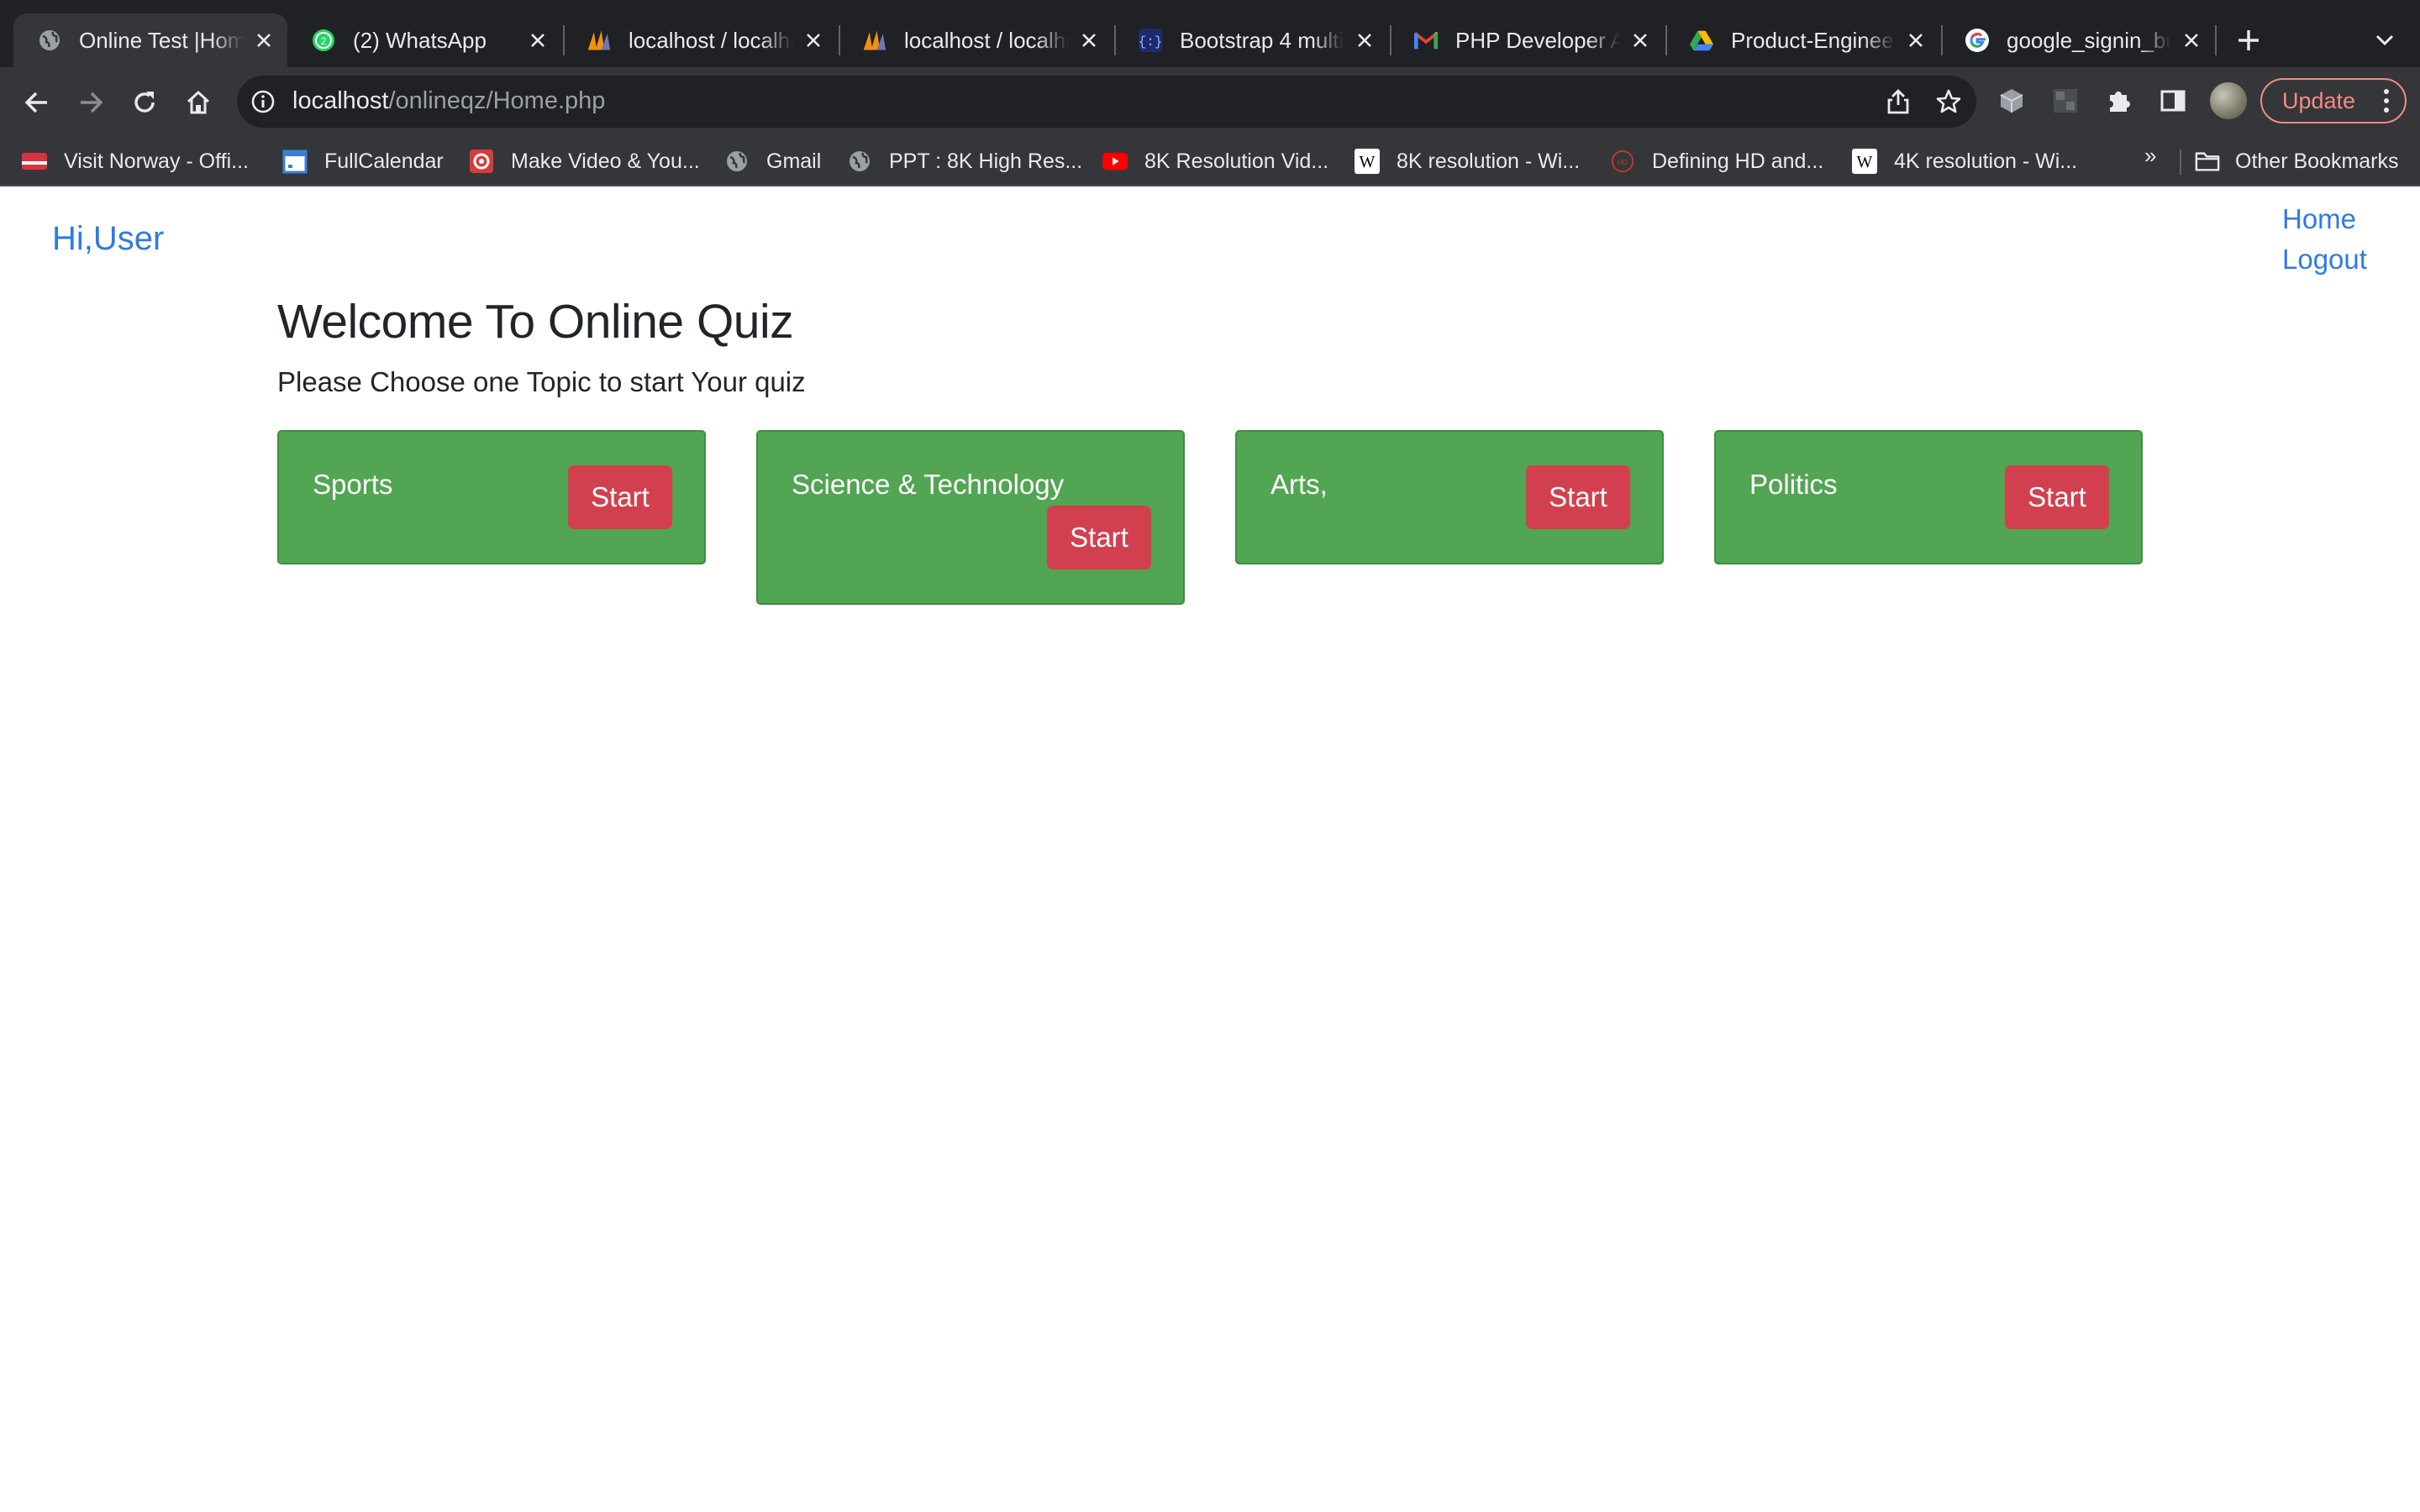  I want to click on tab-localhost-2: localhost / localhost, so click(976, 40).